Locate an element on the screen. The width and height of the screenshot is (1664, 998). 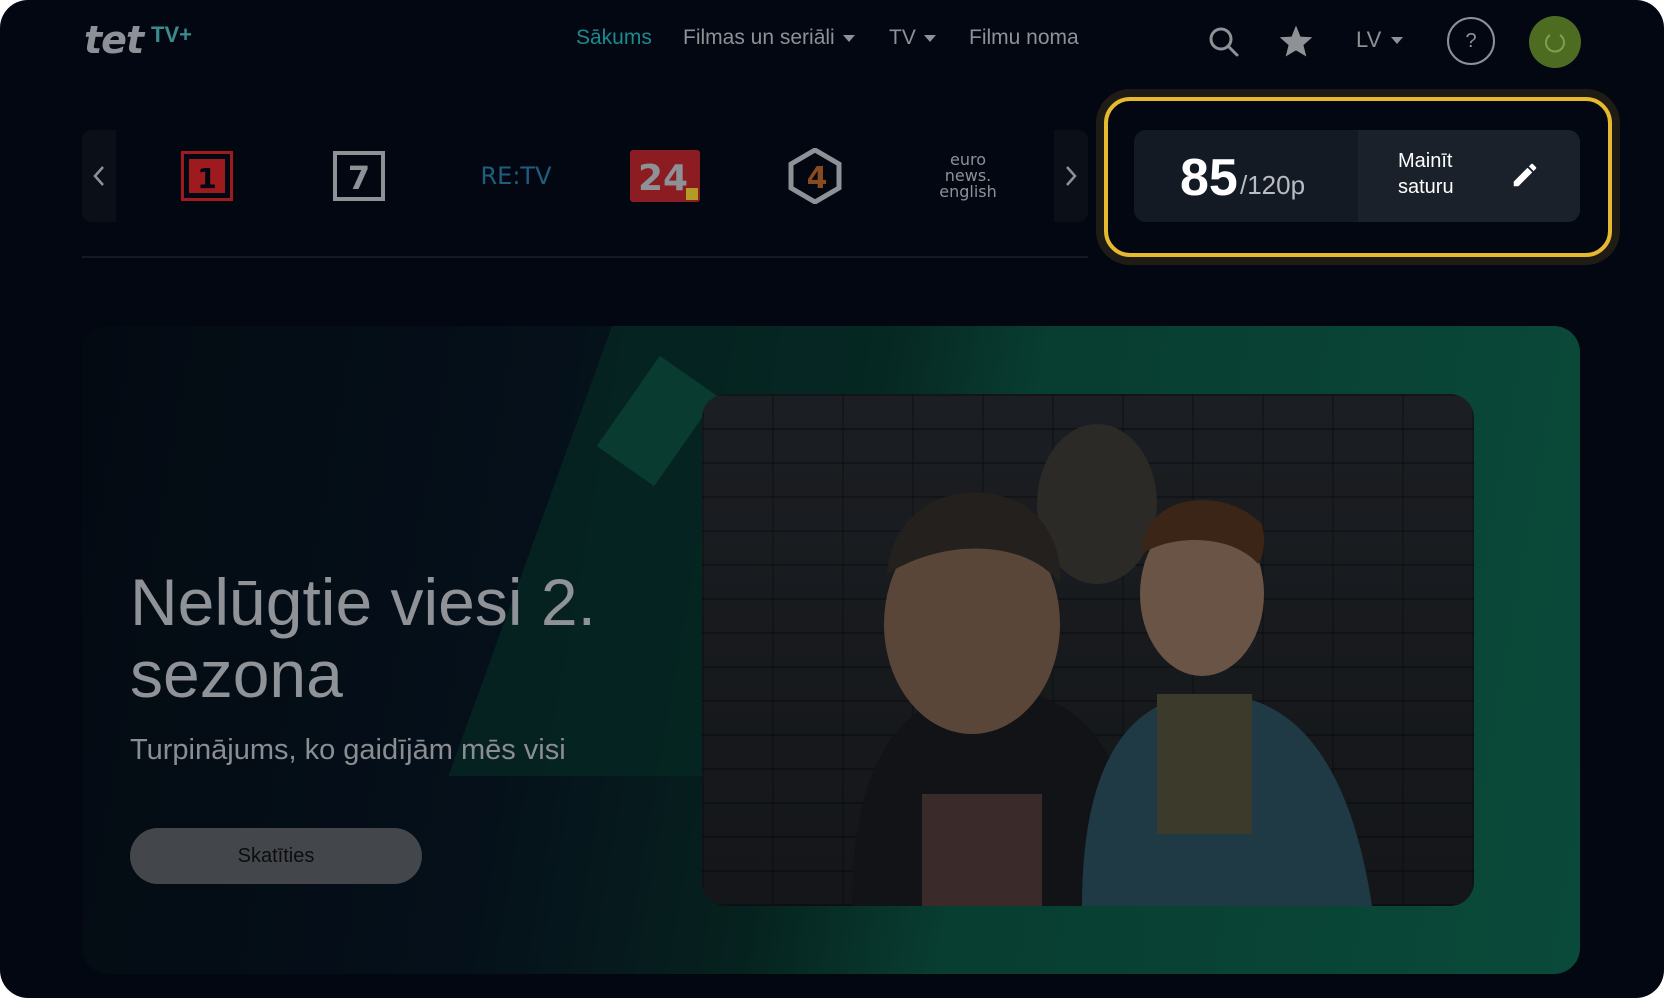
nav-item-filmas: Filmas un seriāli is located at coordinates (769, 38).